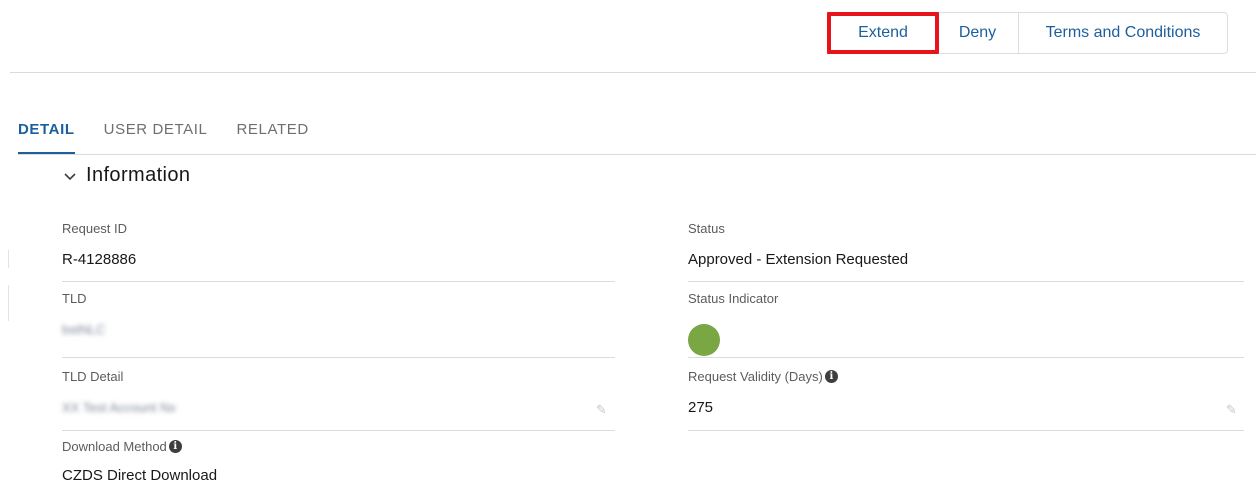 Image resolution: width=1256 pixels, height=487 pixels. I want to click on tld-detail-value-redacted: XX Test Account Nx, so click(119, 407).